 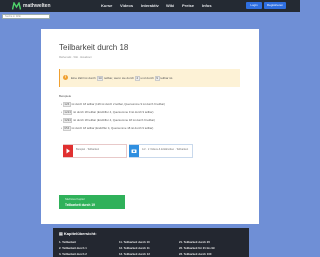 What do you see at coordinates (134, 151) in the screenshot?
I see `camera-icon` at bounding box center [134, 151].